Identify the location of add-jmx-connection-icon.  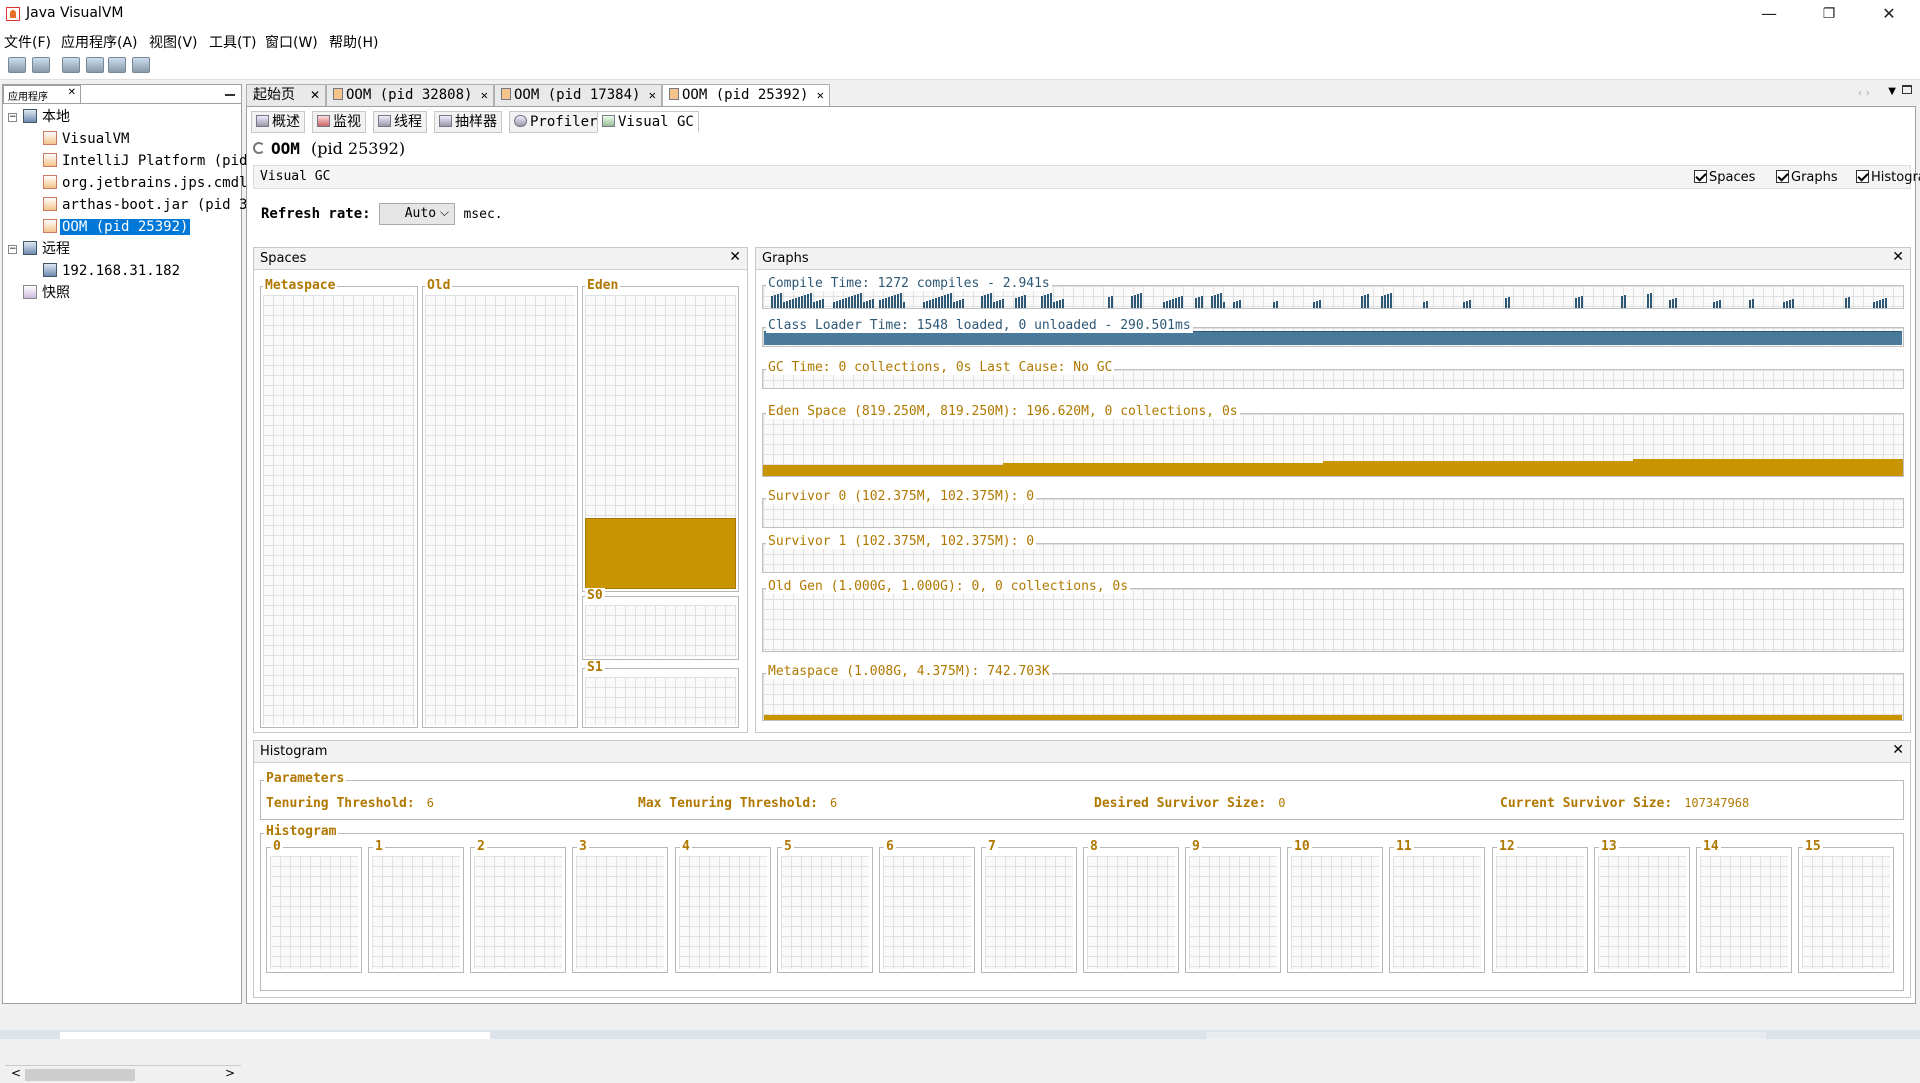
(71, 65).